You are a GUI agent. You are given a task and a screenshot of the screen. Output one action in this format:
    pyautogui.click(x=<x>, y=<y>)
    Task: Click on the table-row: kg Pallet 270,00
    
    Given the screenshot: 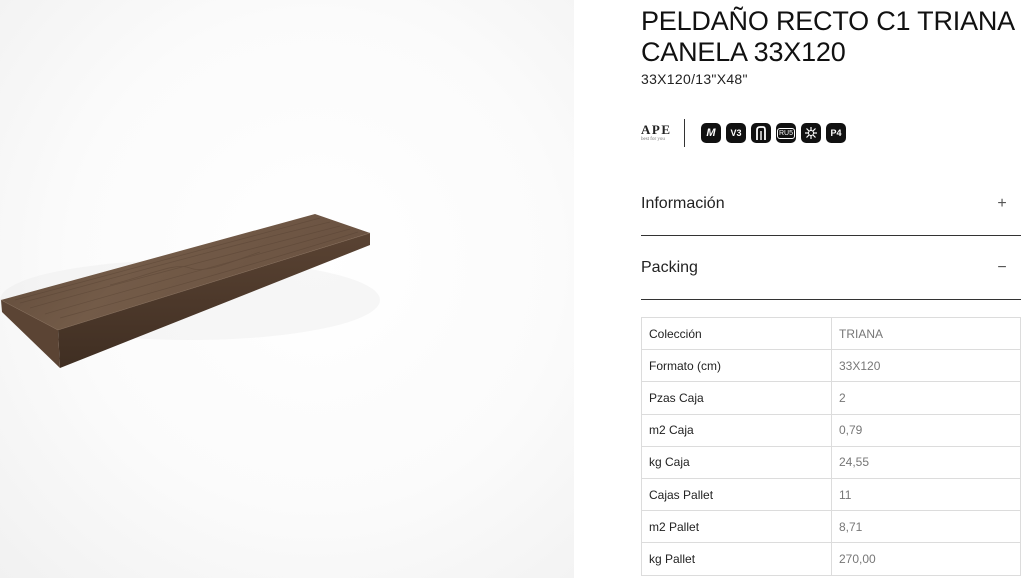 What is the action you would take?
    pyautogui.click(x=831, y=559)
    